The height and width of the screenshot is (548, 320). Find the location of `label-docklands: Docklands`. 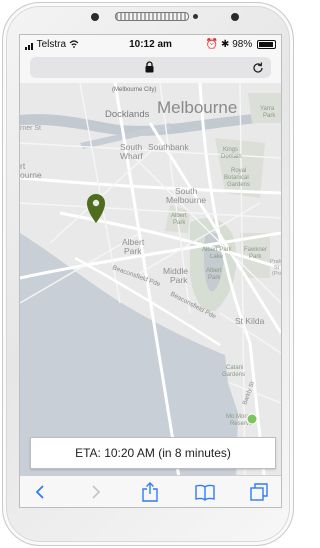

label-docklands: Docklands is located at coordinates (127, 114).